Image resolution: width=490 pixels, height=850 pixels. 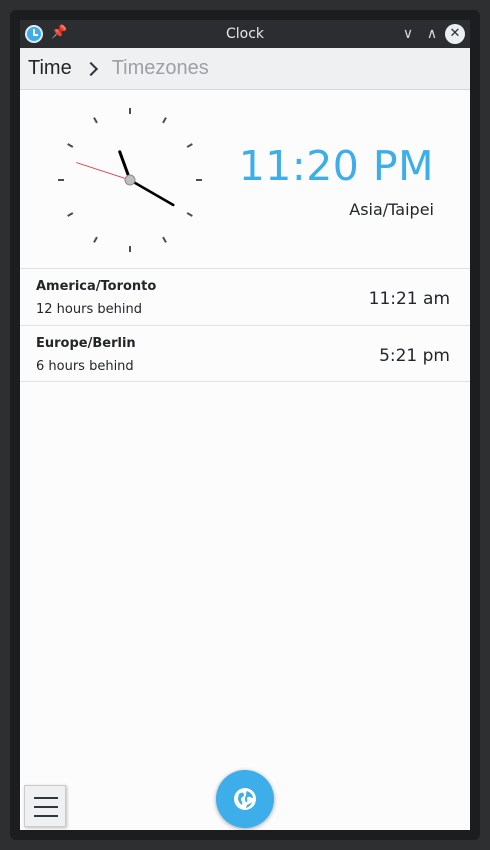 What do you see at coordinates (245, 296) in the screenshot?
I see `timezone-row: America/Toronto 12 hours behind 11:21 am` at bounding box center [245, 296].